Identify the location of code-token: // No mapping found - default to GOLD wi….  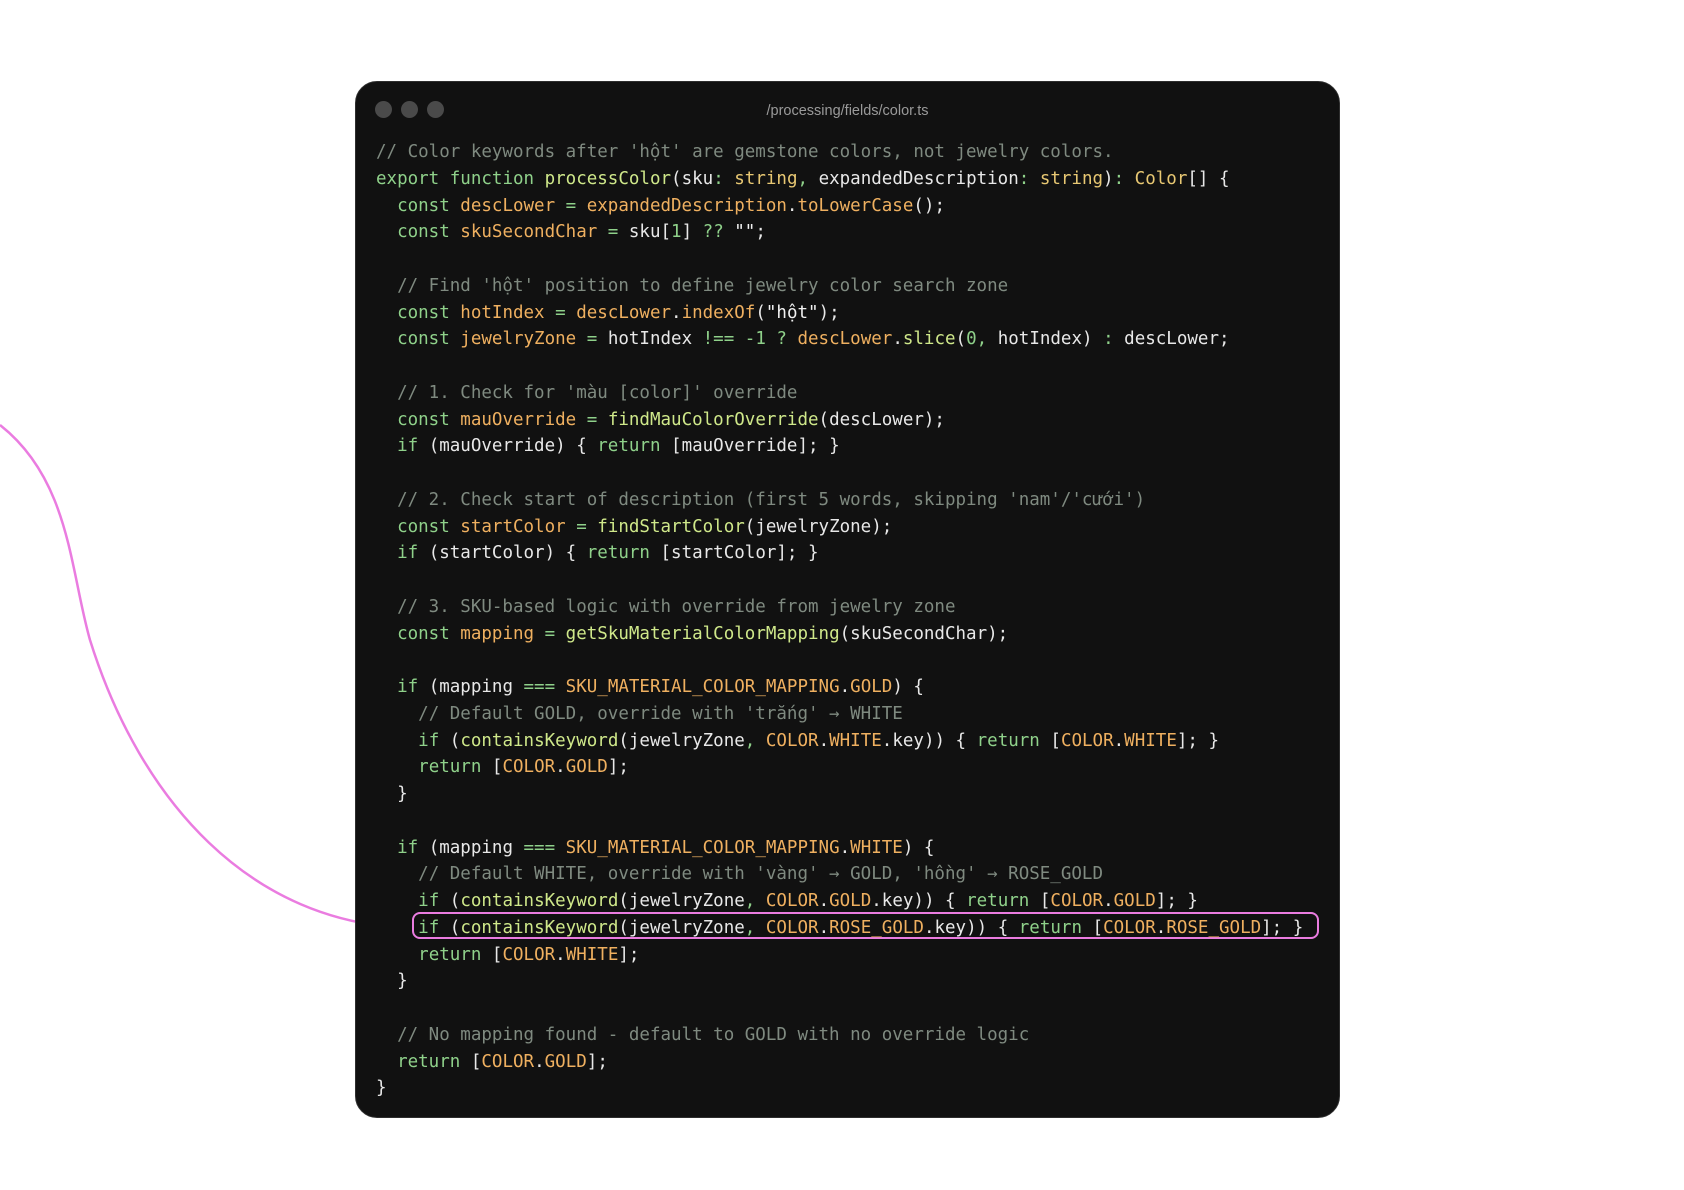
(713, 1034).